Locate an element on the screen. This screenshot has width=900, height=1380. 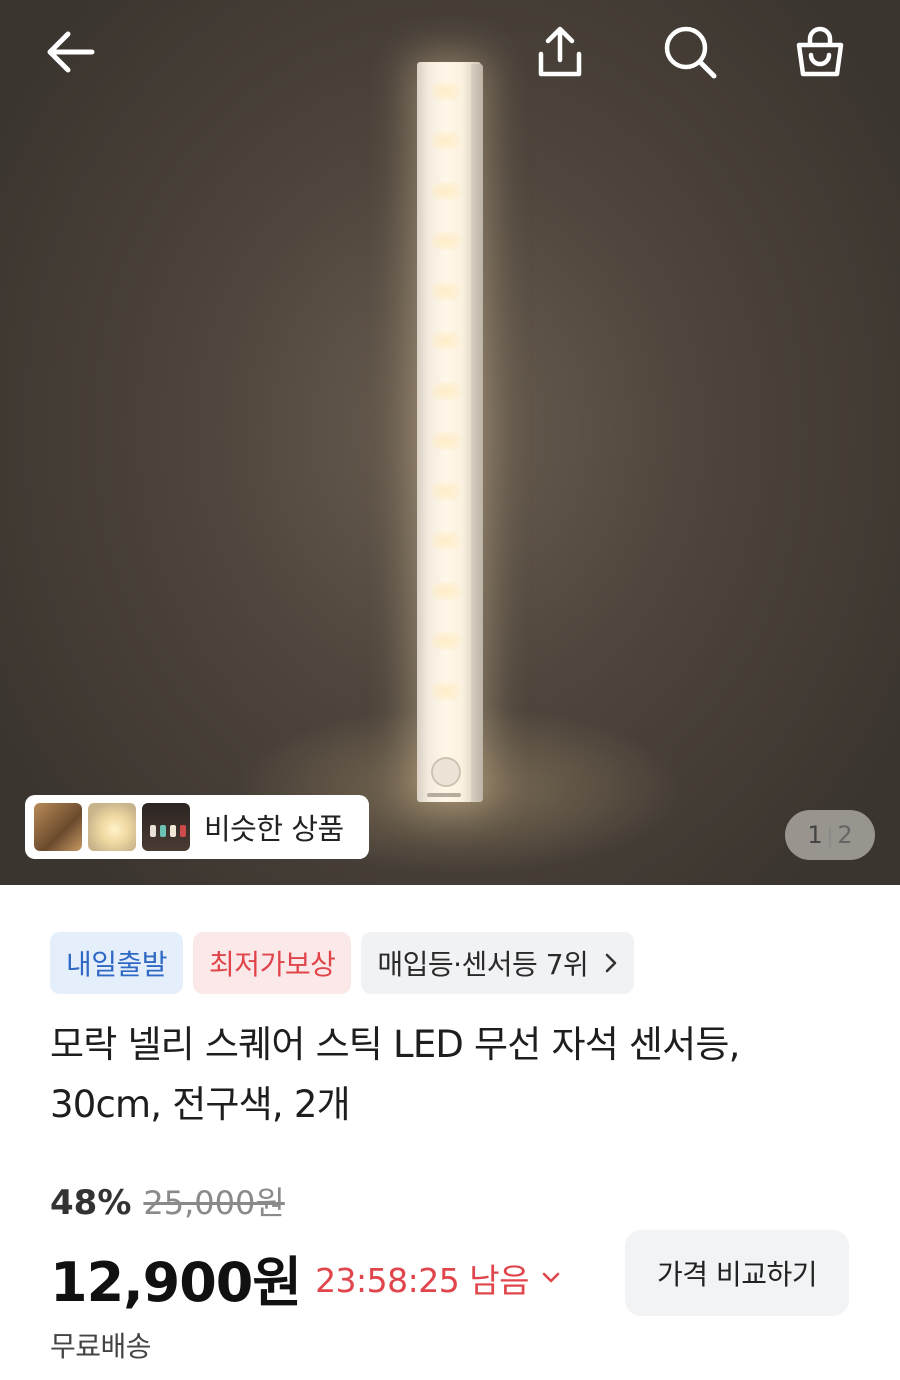
price-compare-button: 가격 비교하기 is located at coordinates (737, 1273).